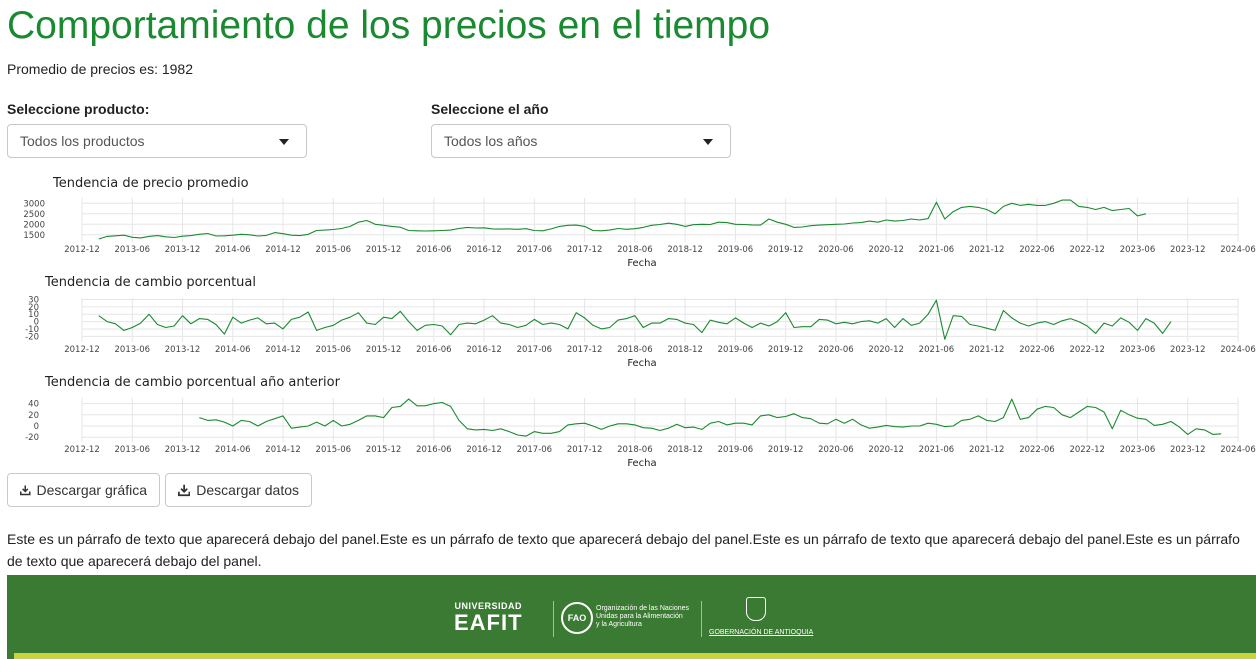 This screenshot has height=659, width=1256. What do you see at coordinates (92, 490) in the screenshot?
I see `download-chart-label: Descargar gráfica` at bounding box center [92, 490].